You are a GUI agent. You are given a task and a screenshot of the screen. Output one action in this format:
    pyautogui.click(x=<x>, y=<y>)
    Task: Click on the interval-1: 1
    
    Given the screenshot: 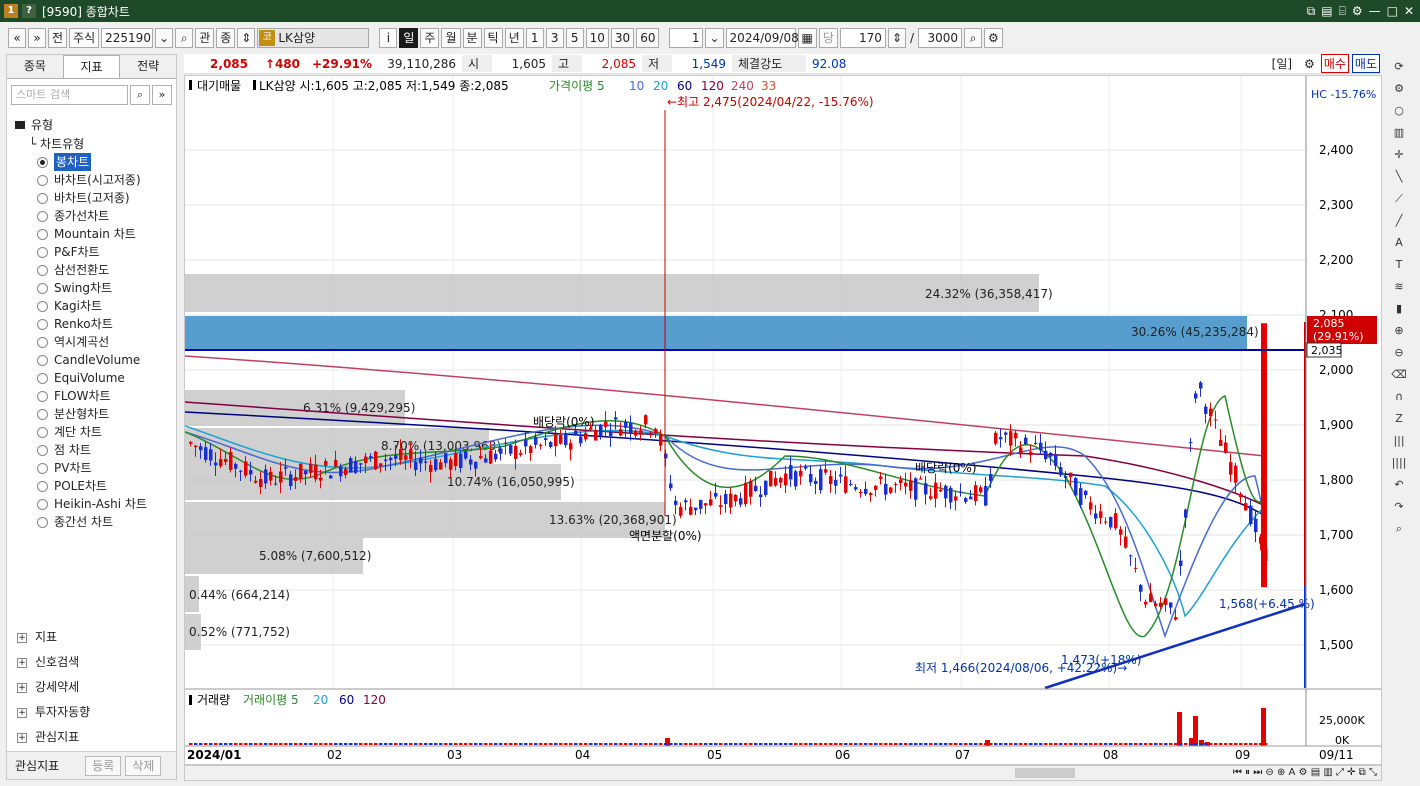 What is the action you would take?
    pyautogui.click(x=534, y=38)
    